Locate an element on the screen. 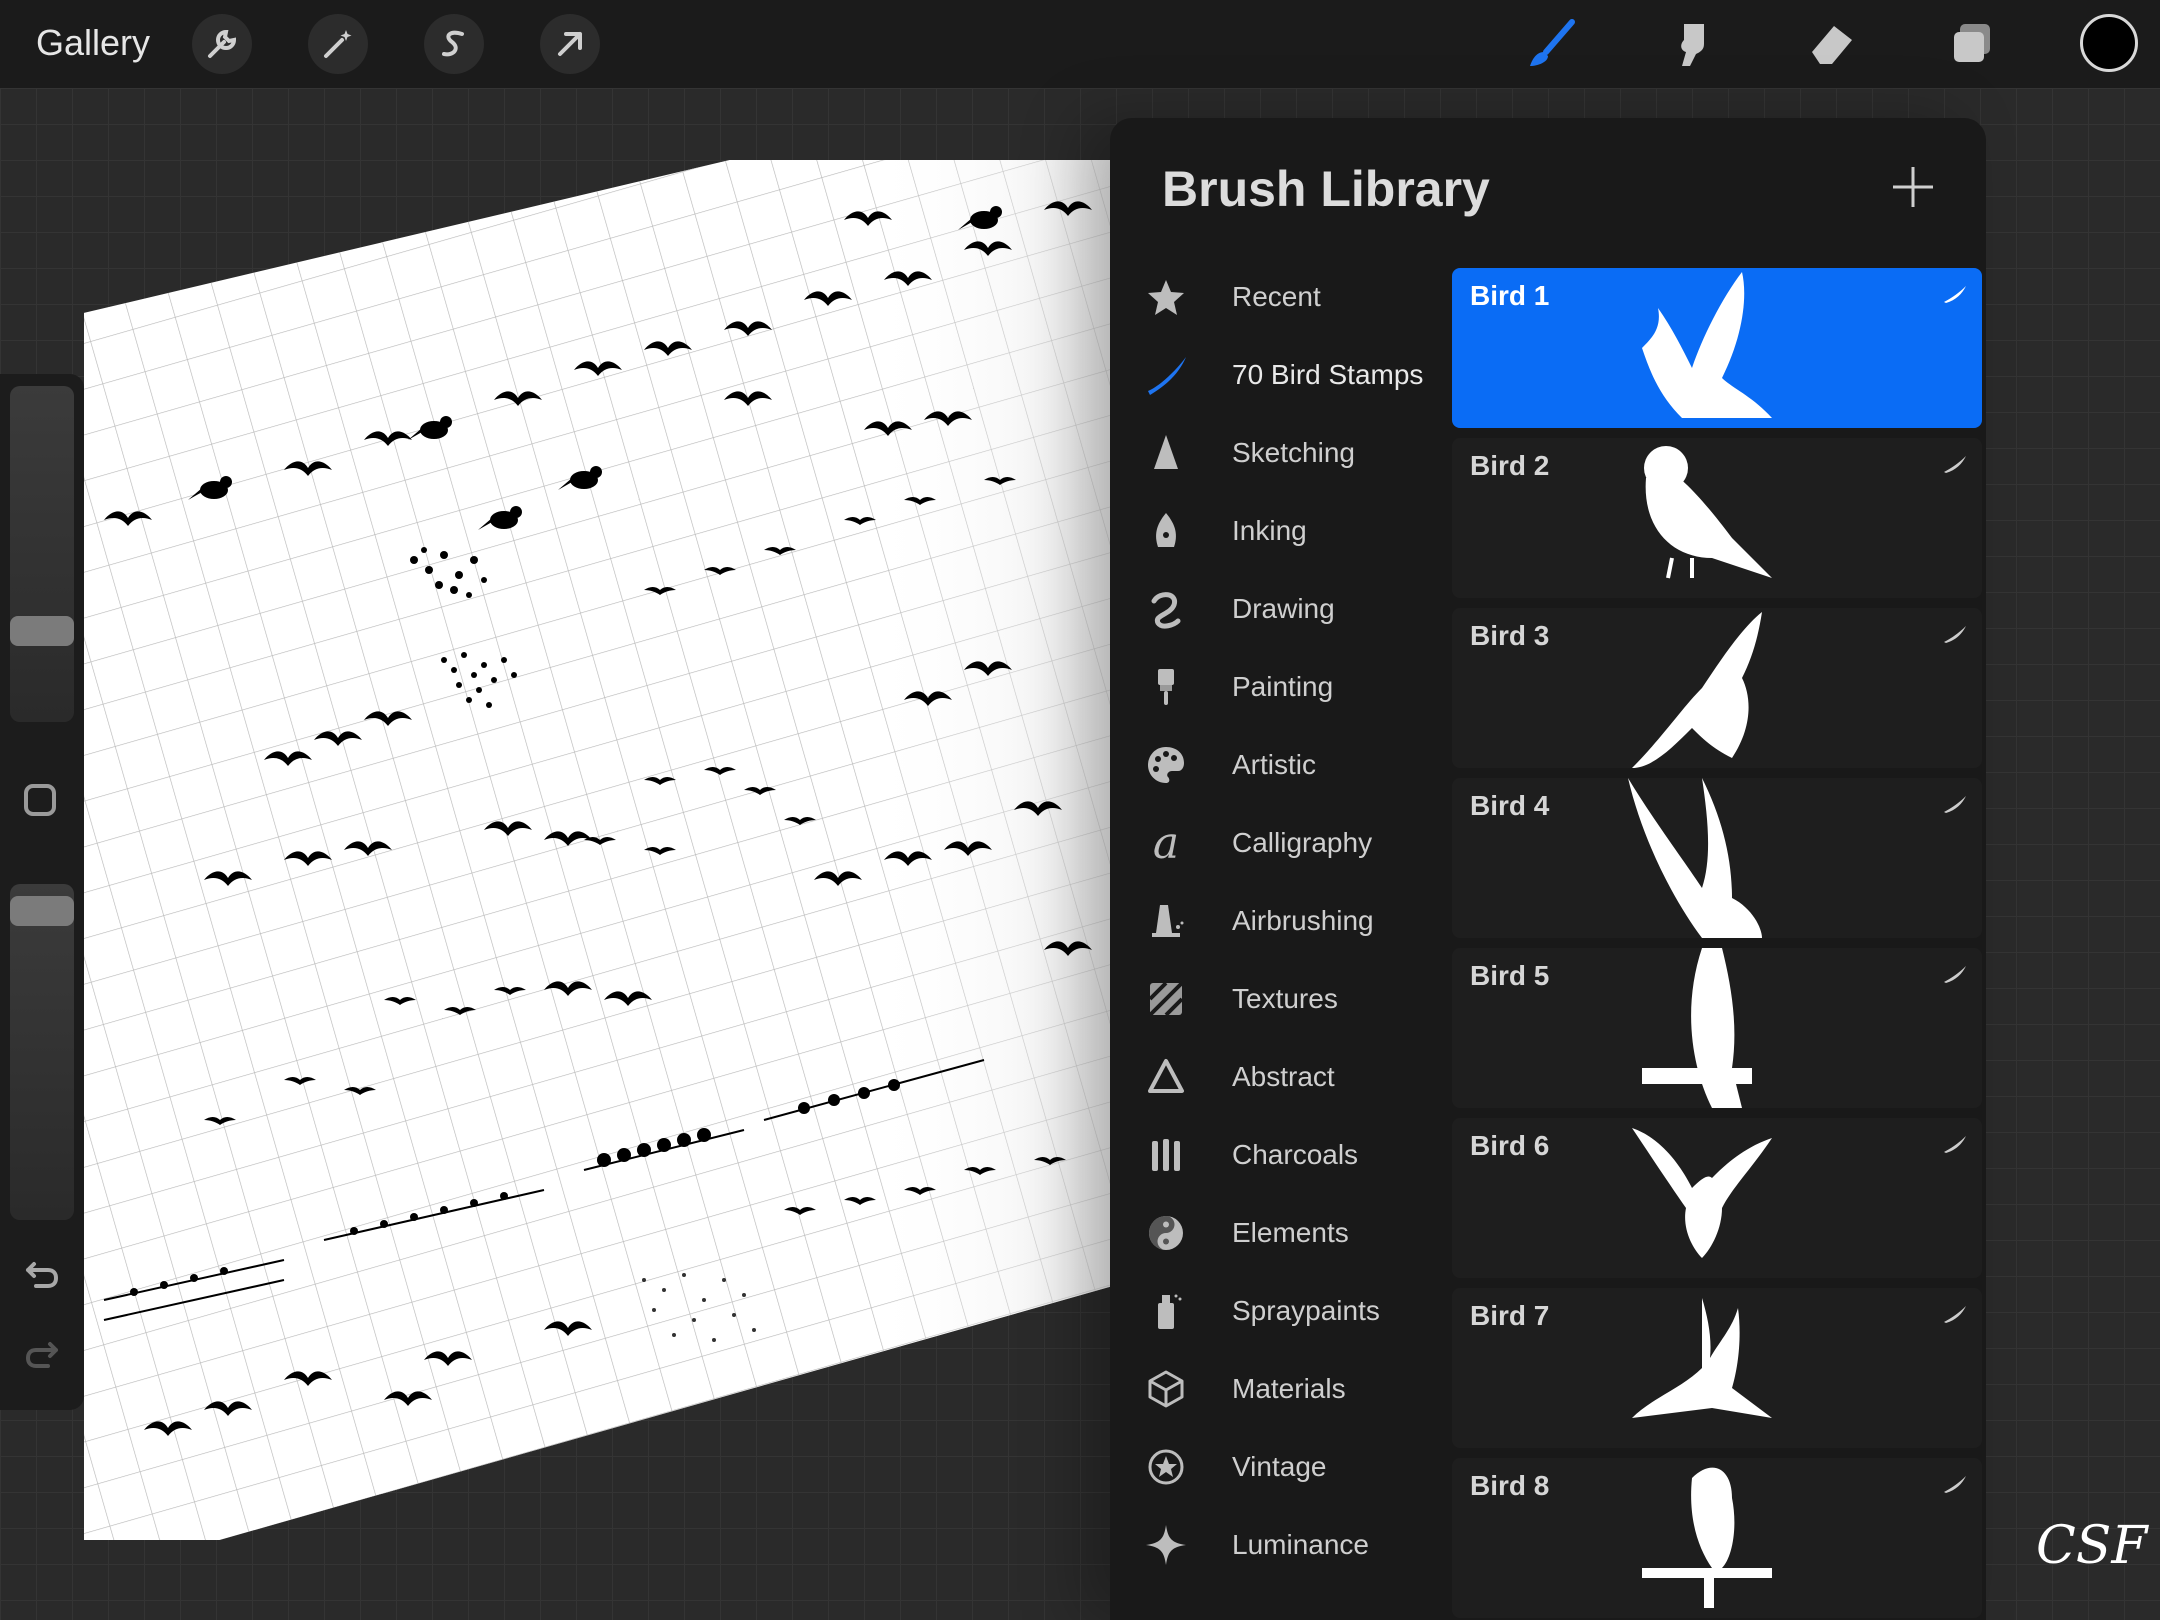 This screenshot has height=1620, width=2160. color-picker-button is located at coordinates (2109, 43).